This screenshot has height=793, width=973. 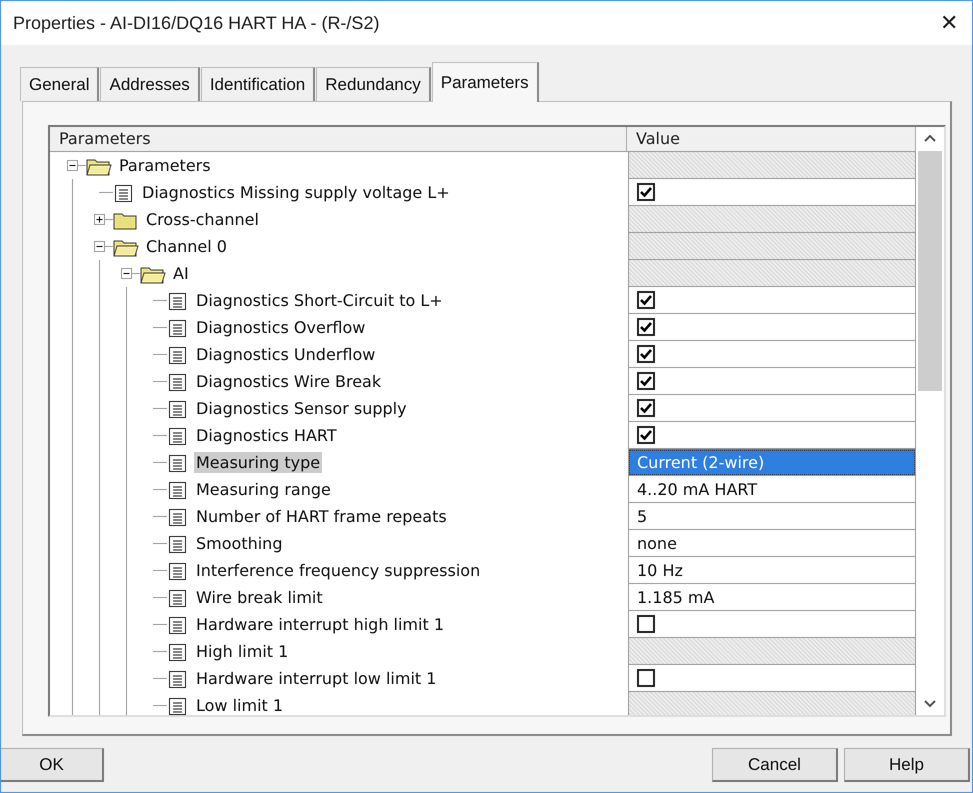 I want to click on parameter-name: Diagnostics Wire Break, so click(x=289, y=381).